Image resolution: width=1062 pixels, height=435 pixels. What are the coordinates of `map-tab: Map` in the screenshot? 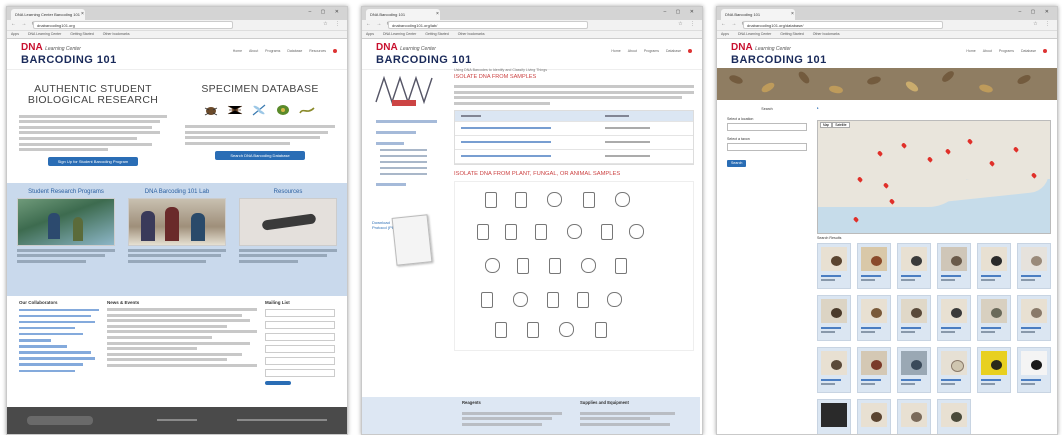 It's located at (826, 125).